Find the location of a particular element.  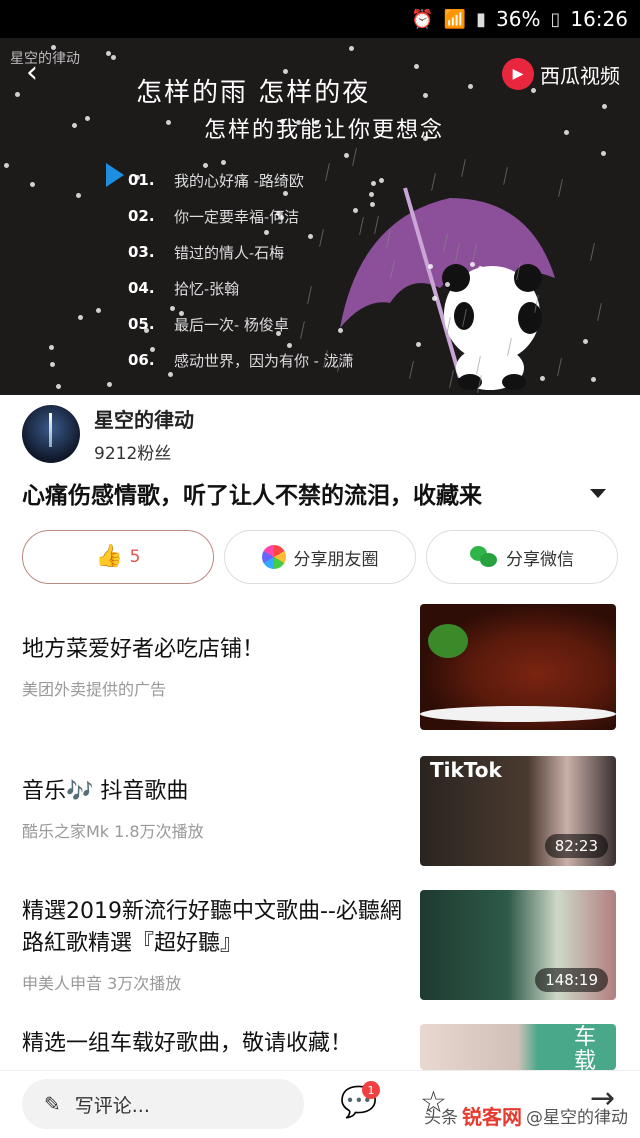

video-duration: 148:19 is located at coordinates (571, 980).